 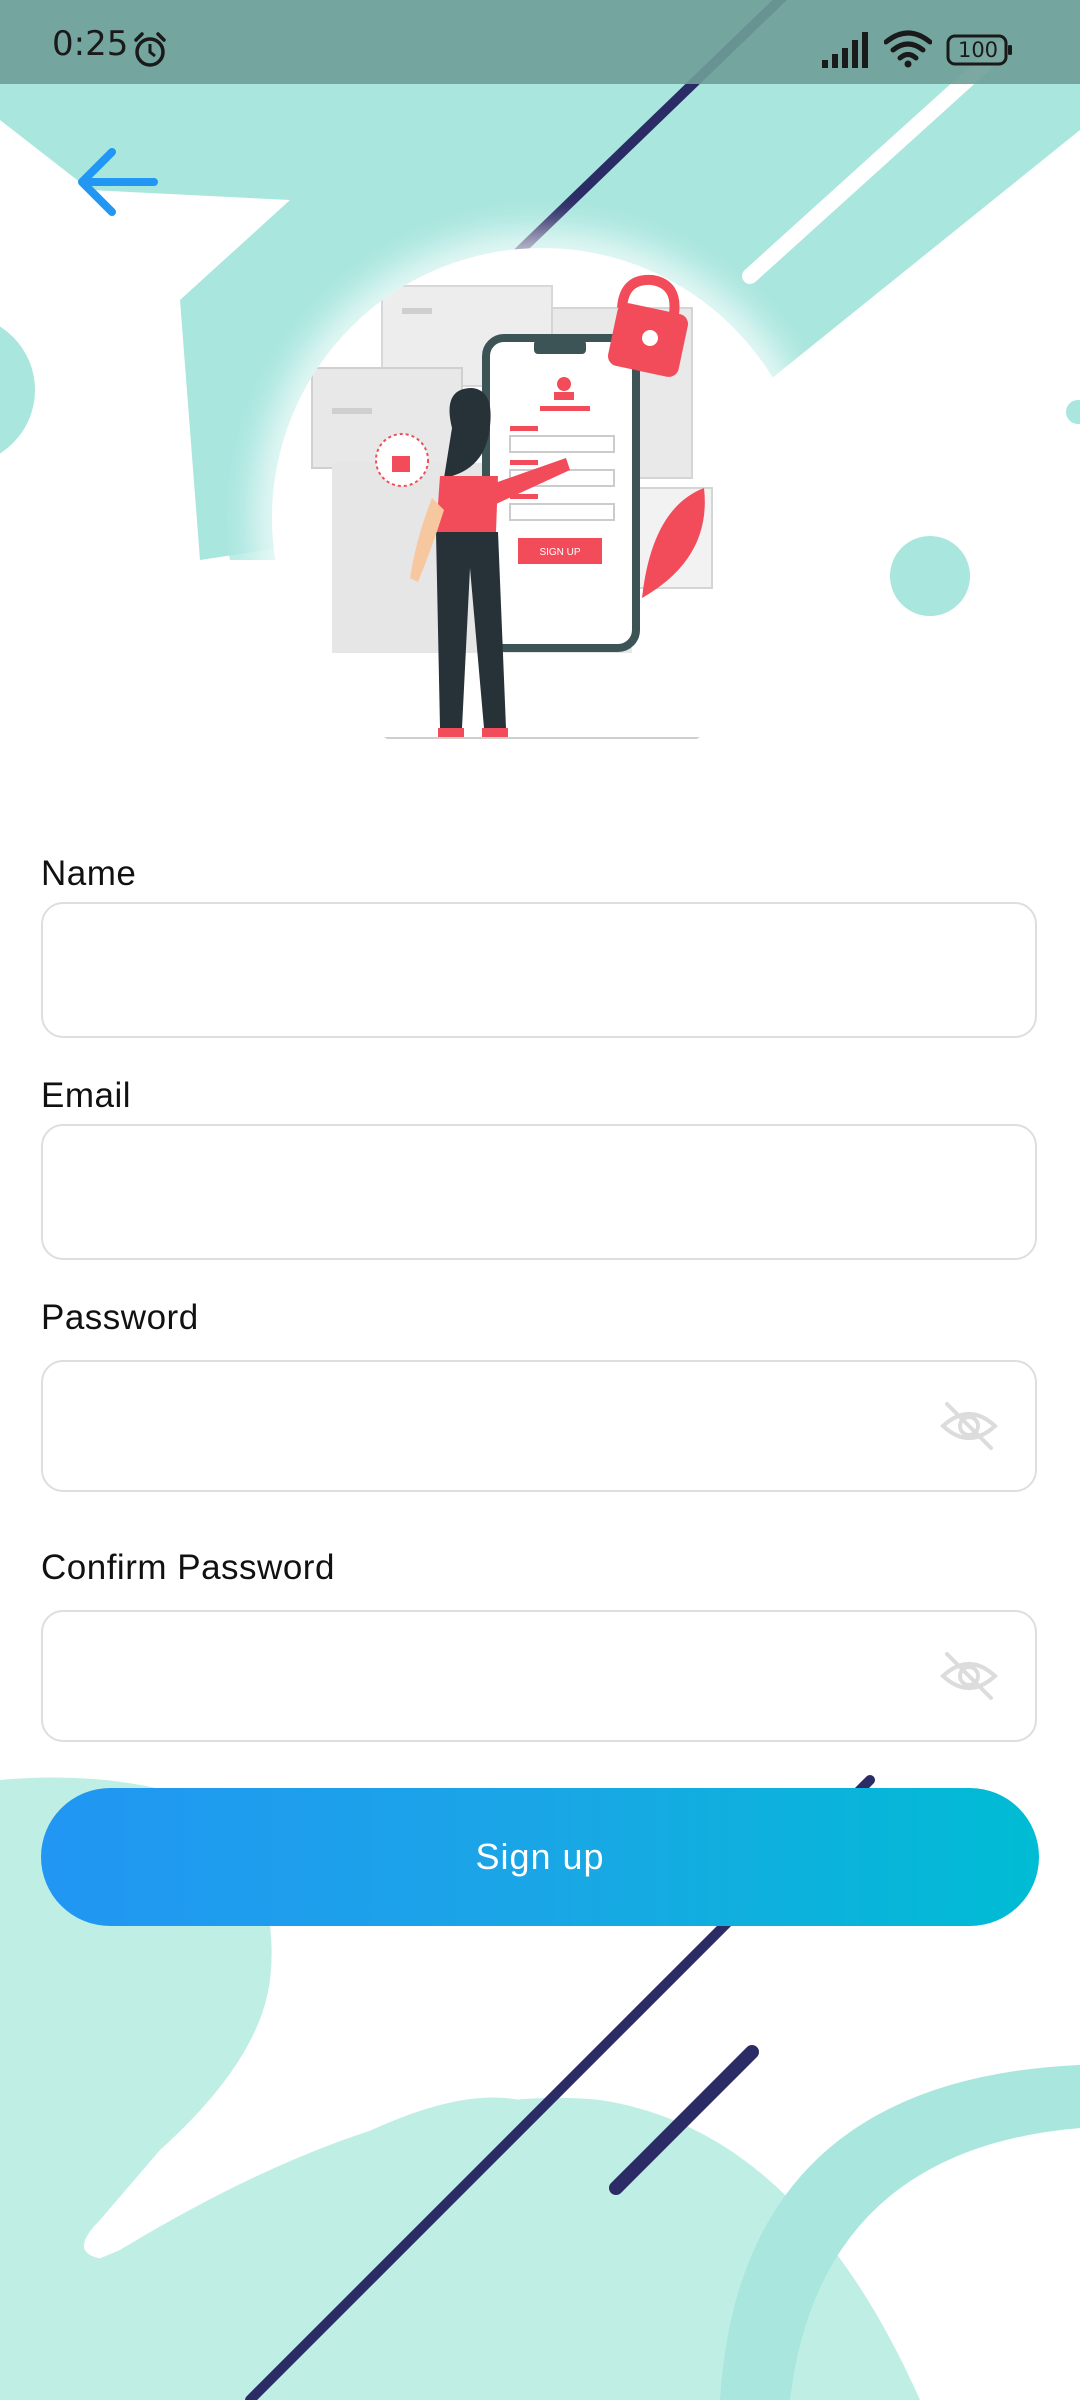 I want to click on email-input, so click(x=515, y=1193).